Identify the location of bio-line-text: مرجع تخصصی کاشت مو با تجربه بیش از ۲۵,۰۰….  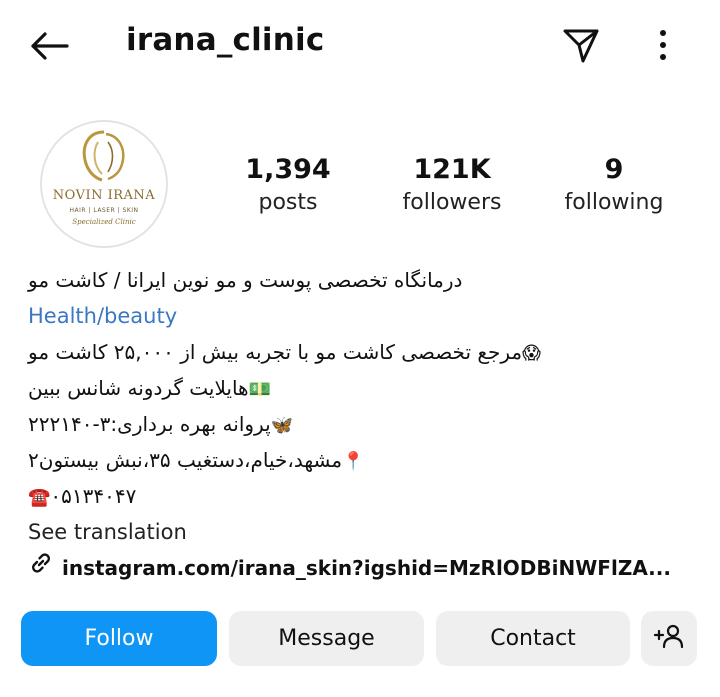
(275, 352).